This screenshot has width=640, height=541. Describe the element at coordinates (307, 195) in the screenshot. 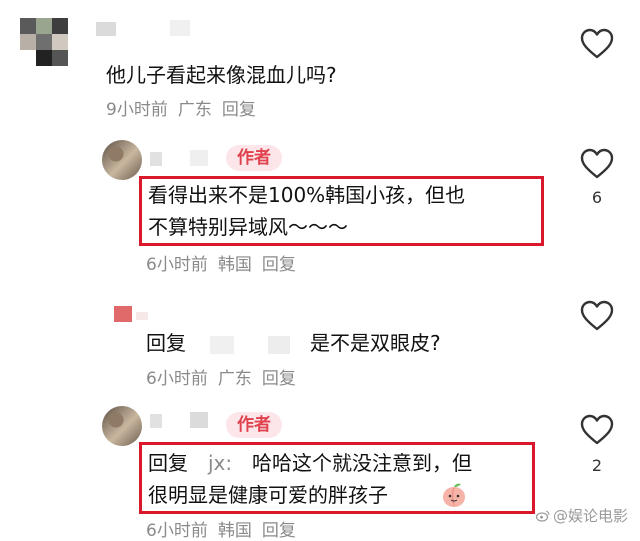

I see `comment-text-line1: 看得出来不是100%韩国小孩，但也` at that location.